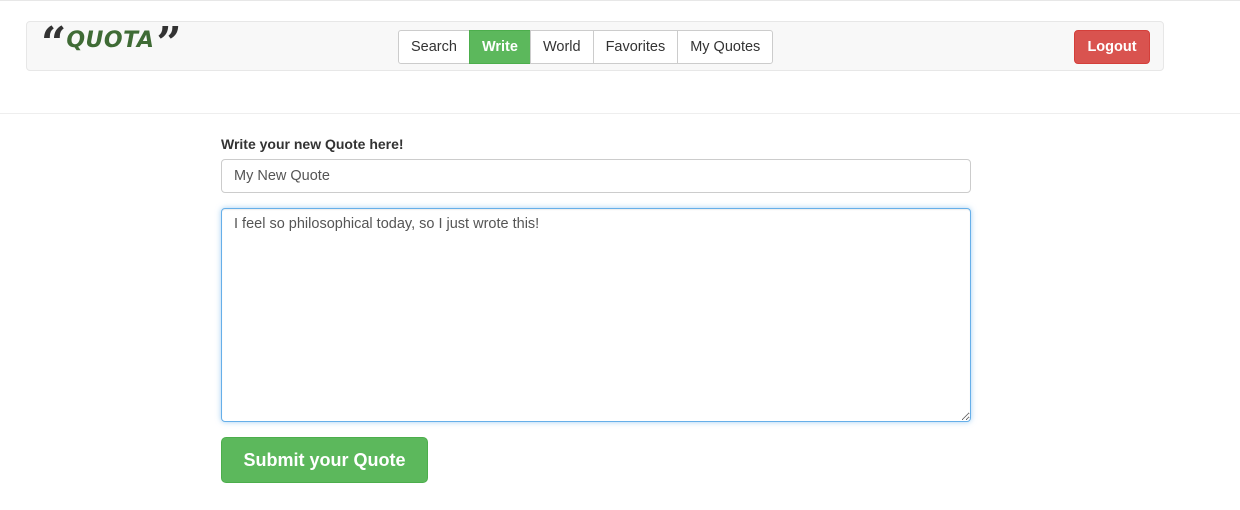  What do you see at coordinates (434, 47) in the screenshot?
I see `nav-search-button: Search` at bounding box center [434, 47].